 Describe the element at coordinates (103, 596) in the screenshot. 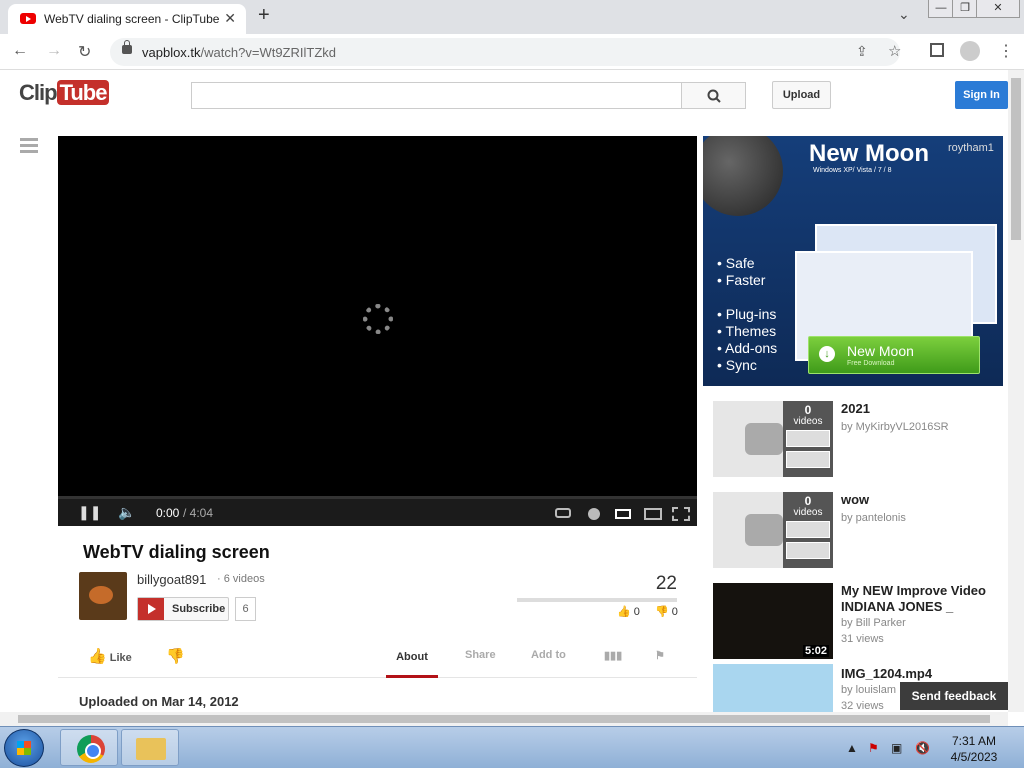

I see `owner-avatar` at that location.